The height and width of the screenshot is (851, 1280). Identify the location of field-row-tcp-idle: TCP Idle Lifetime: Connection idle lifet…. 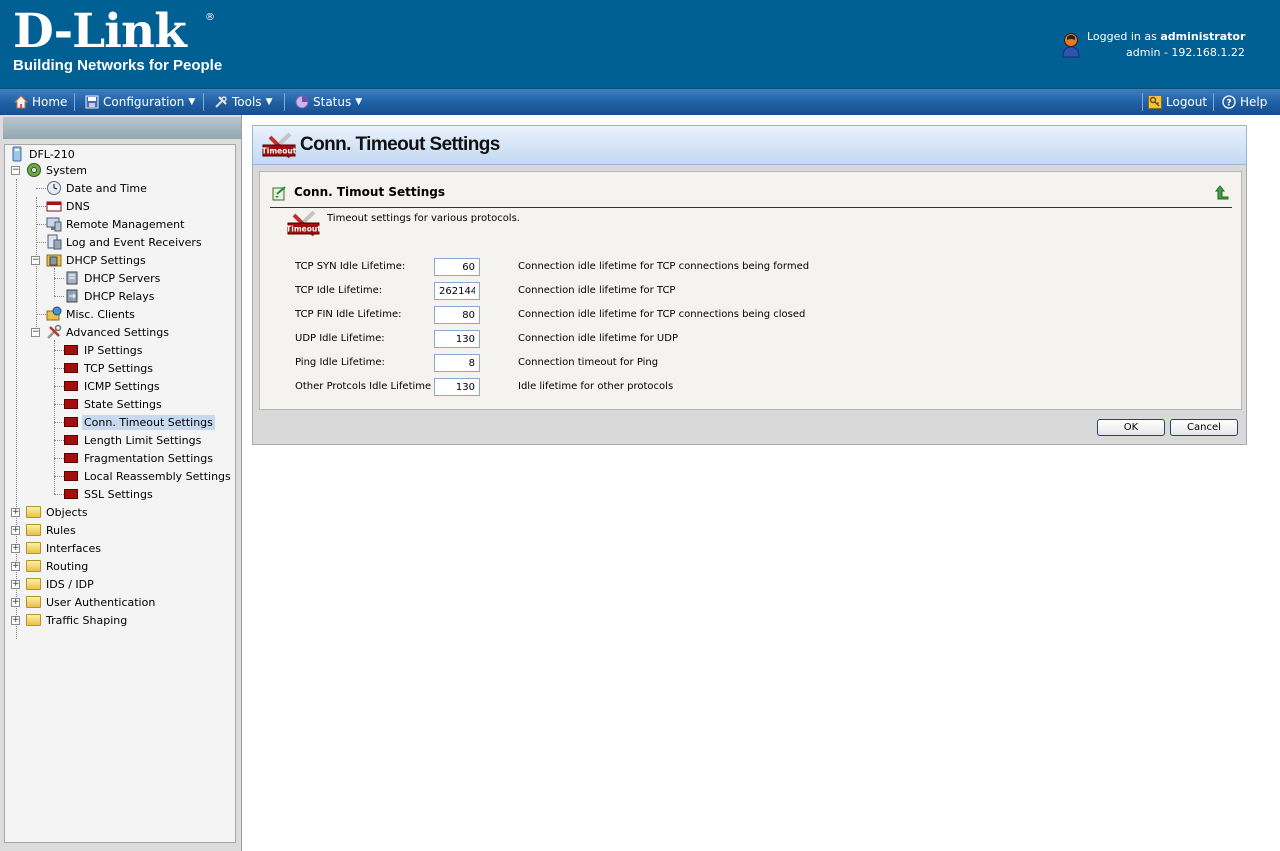
(760, 292).